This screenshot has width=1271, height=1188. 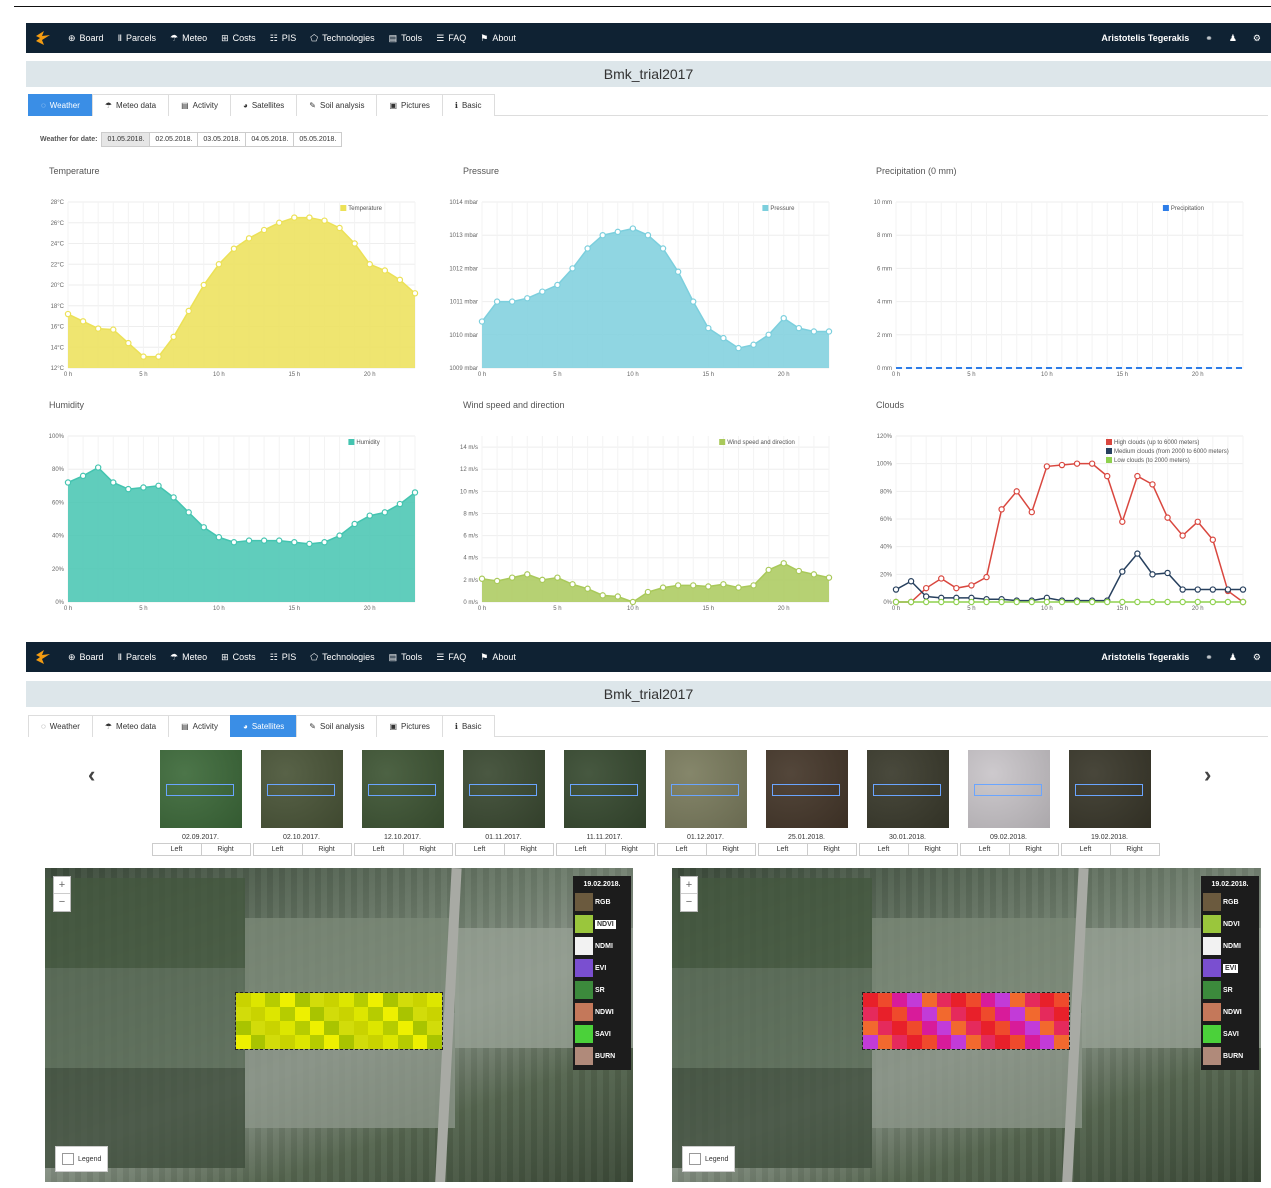 I want to click on date-button: 02.05.2018., so click(x=174, y=139).